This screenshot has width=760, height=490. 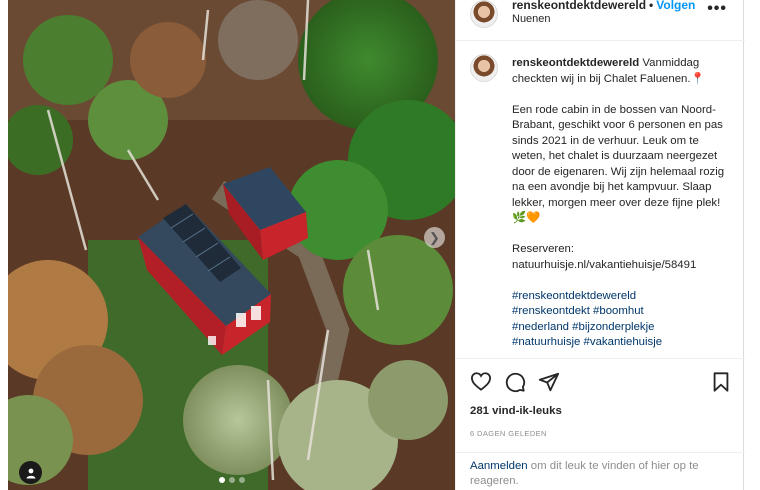 I want to click on follow-button: Volgen, so click(x=675, y=6).